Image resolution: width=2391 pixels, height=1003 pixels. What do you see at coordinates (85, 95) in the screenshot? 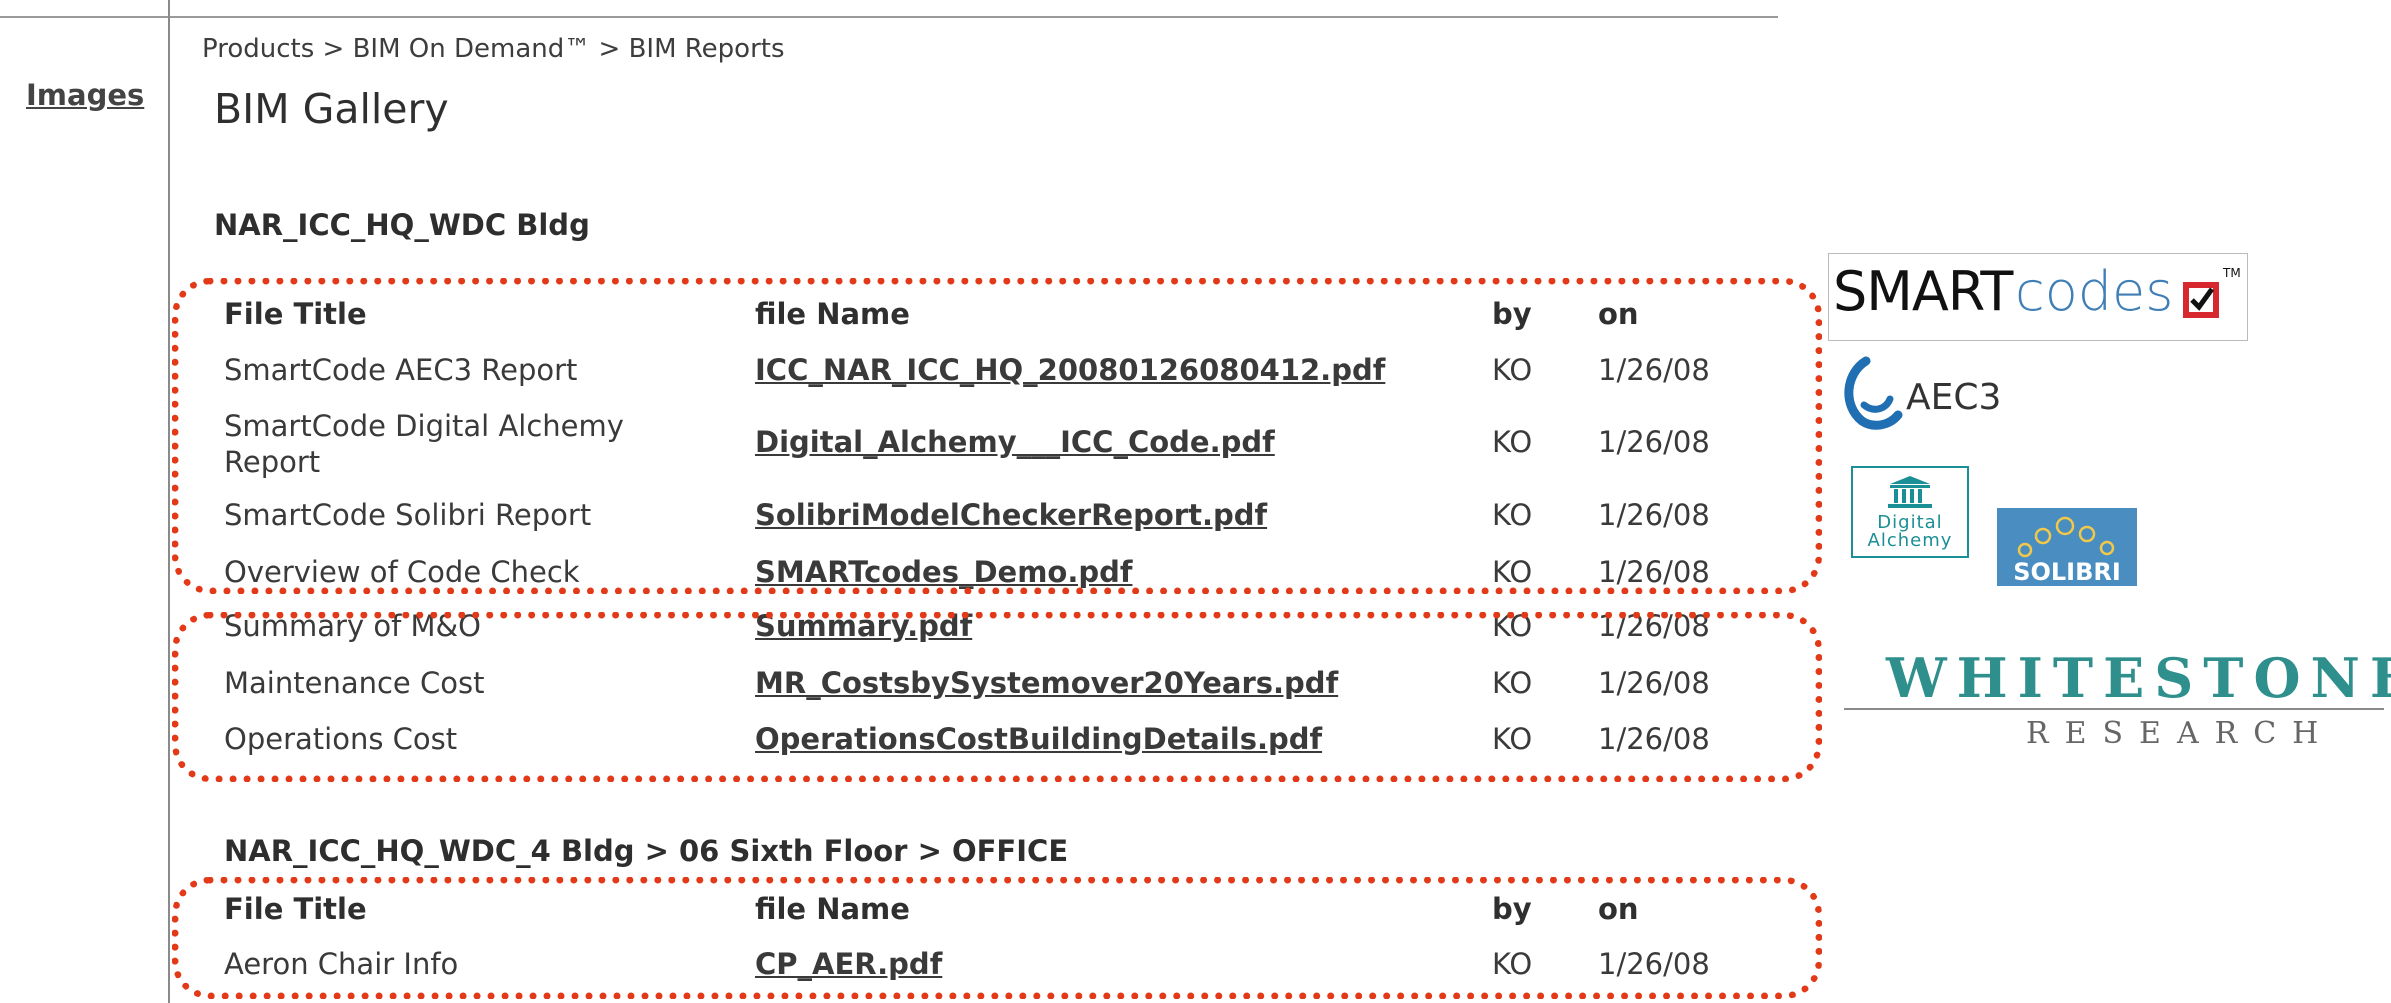
I see `images-link: Images` at bounding box center [85, 95].